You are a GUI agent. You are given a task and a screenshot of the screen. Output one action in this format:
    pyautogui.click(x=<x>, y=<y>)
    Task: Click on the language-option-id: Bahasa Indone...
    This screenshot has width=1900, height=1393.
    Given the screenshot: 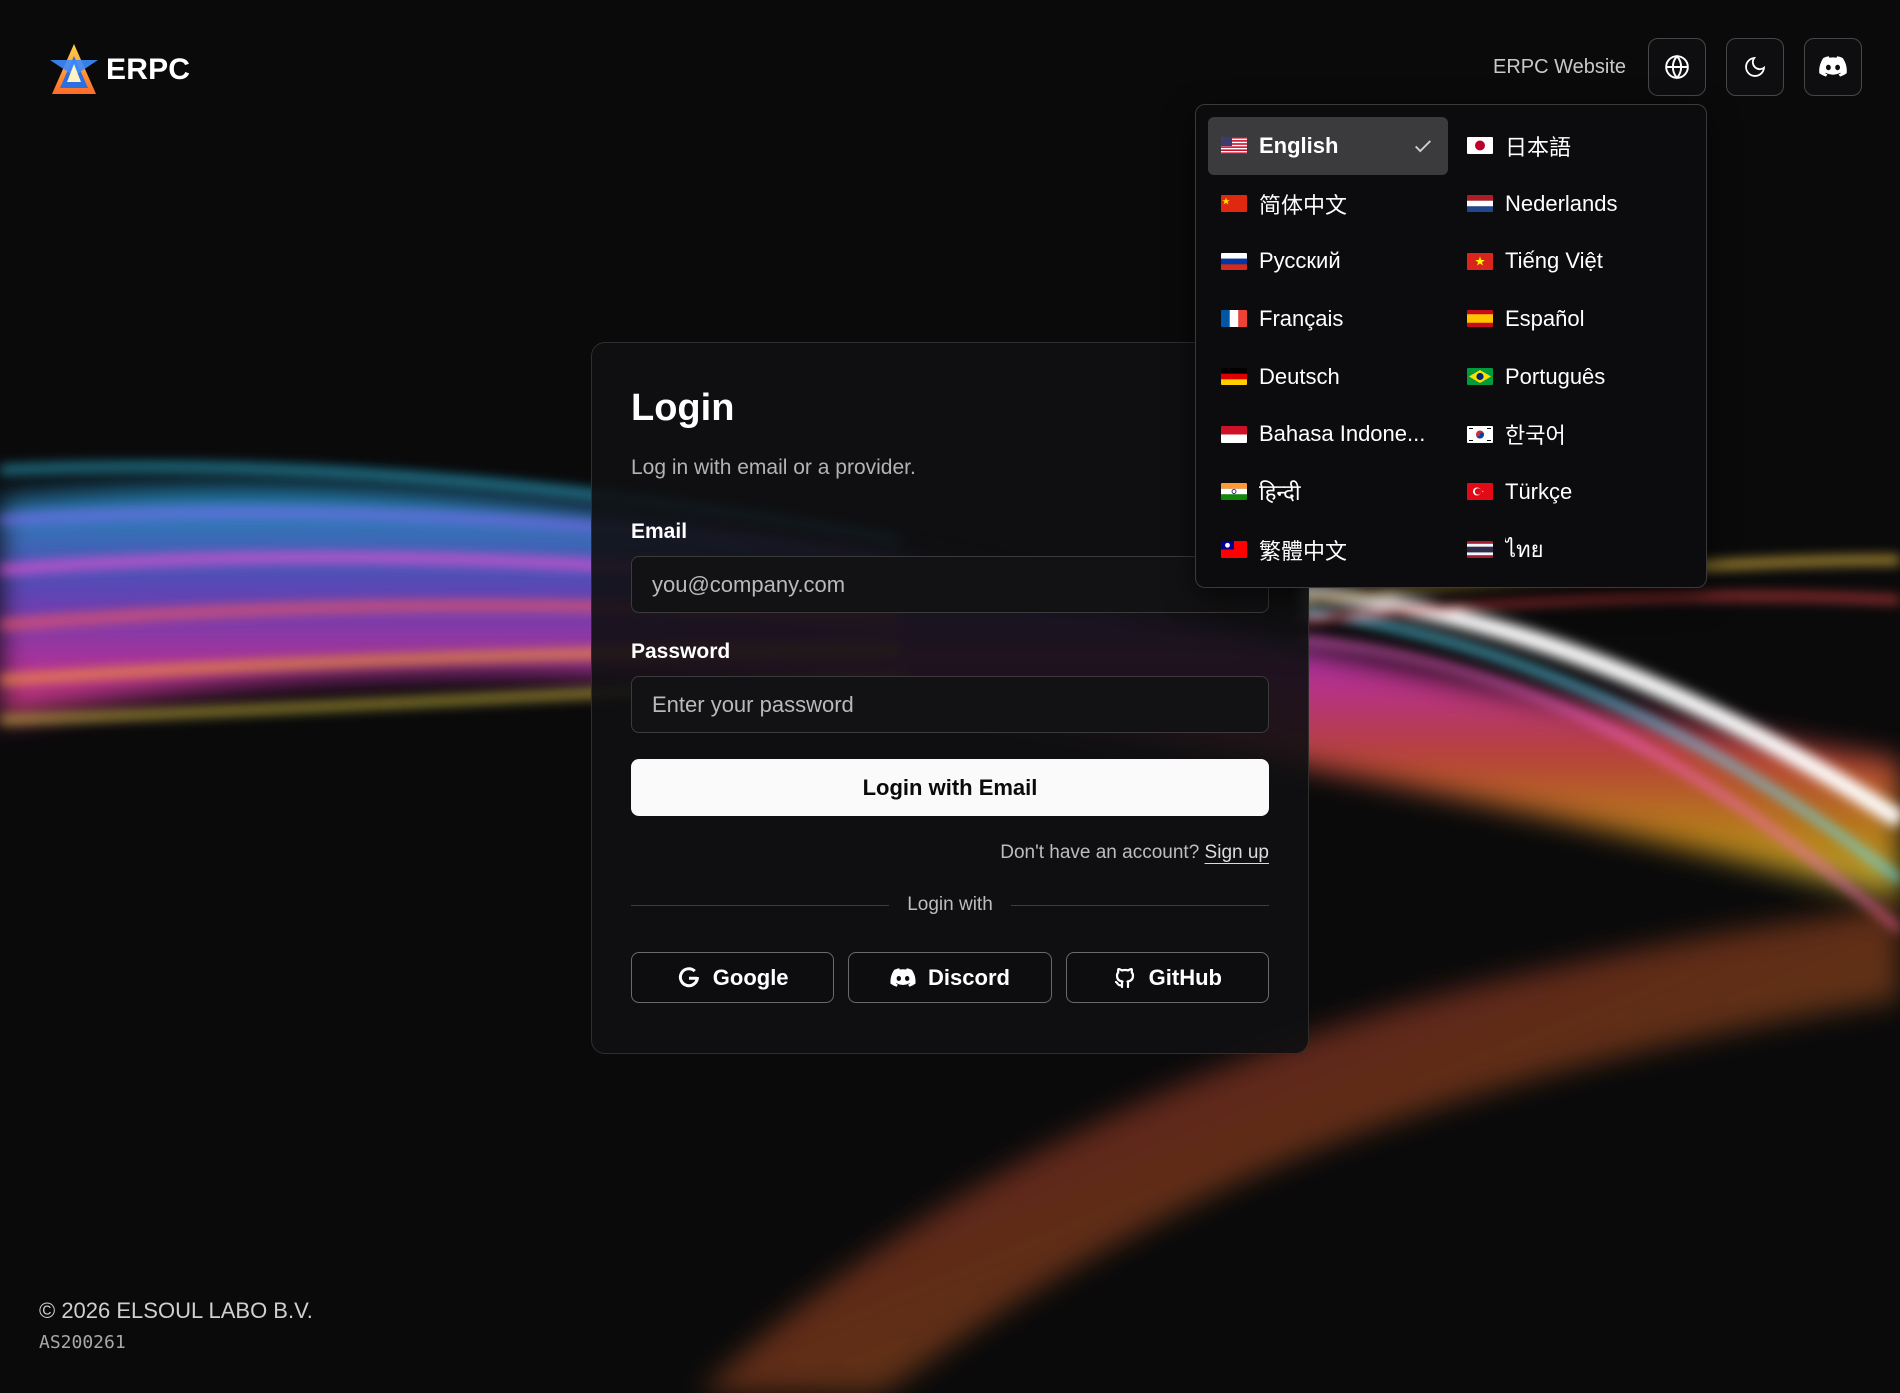 What is the action you would take?
    pyautogui.click(x=1328, y=434)
    